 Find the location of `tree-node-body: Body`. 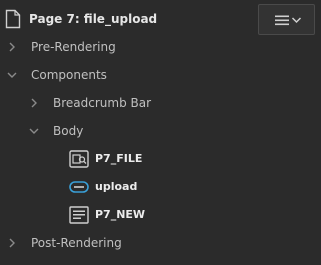

tree-node-body: Body is located at coordinates (160, 131).